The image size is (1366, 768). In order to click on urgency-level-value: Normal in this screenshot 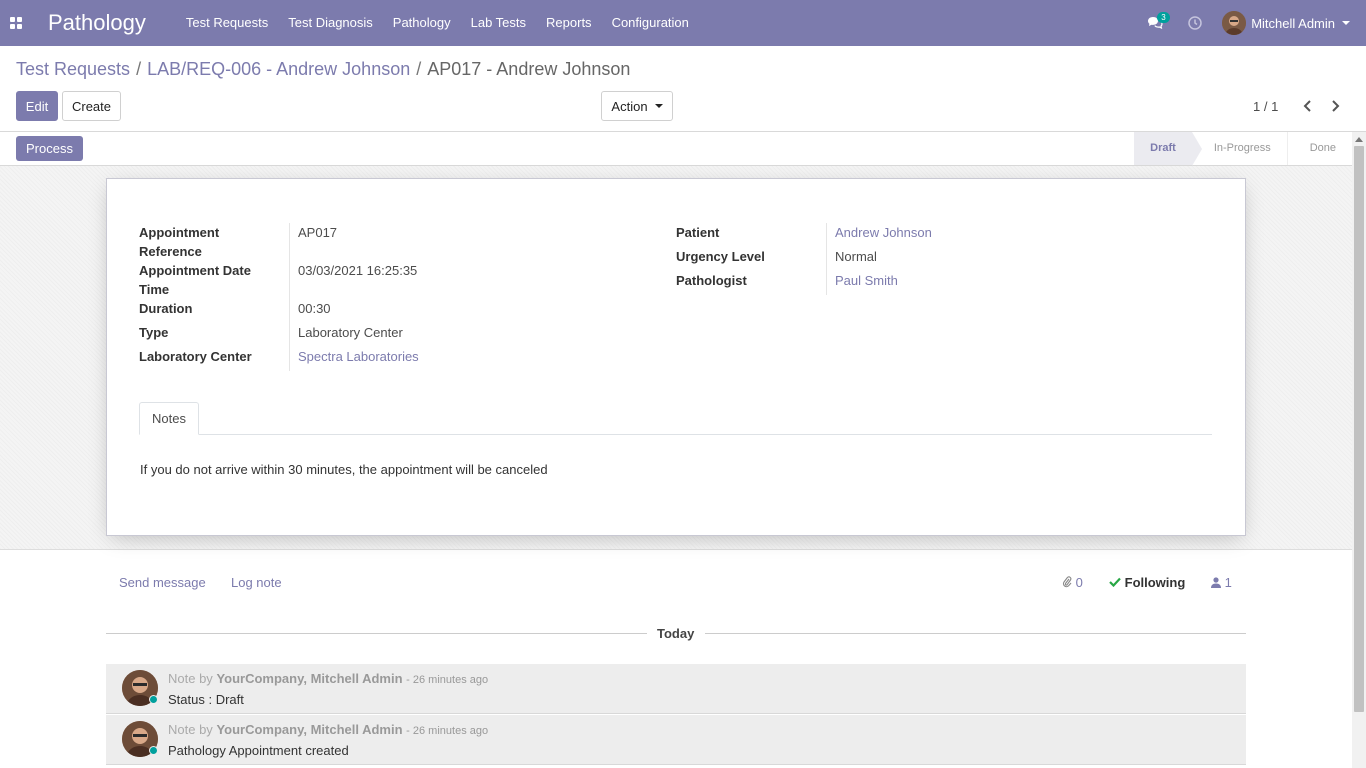, I will do `click(856, 256)`.